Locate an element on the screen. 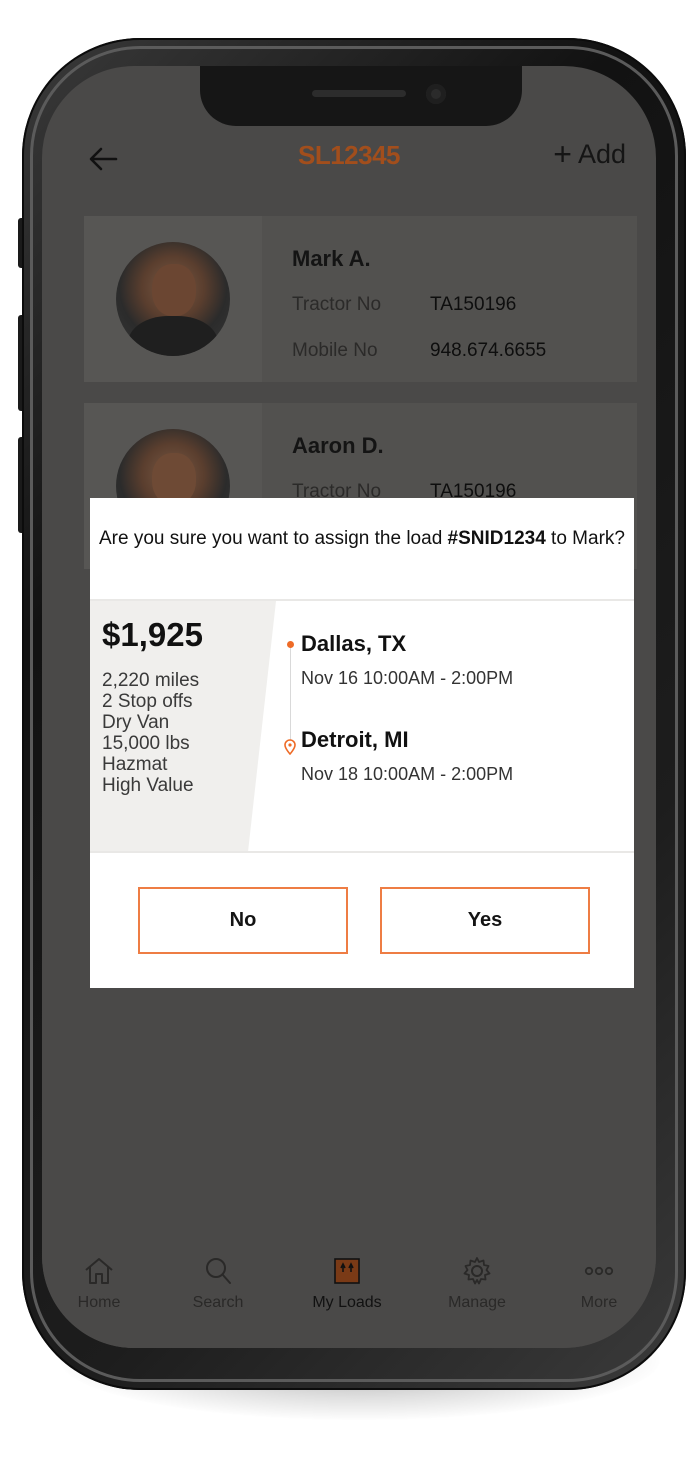  plus-icon: + is located at coordinates (562, 154).